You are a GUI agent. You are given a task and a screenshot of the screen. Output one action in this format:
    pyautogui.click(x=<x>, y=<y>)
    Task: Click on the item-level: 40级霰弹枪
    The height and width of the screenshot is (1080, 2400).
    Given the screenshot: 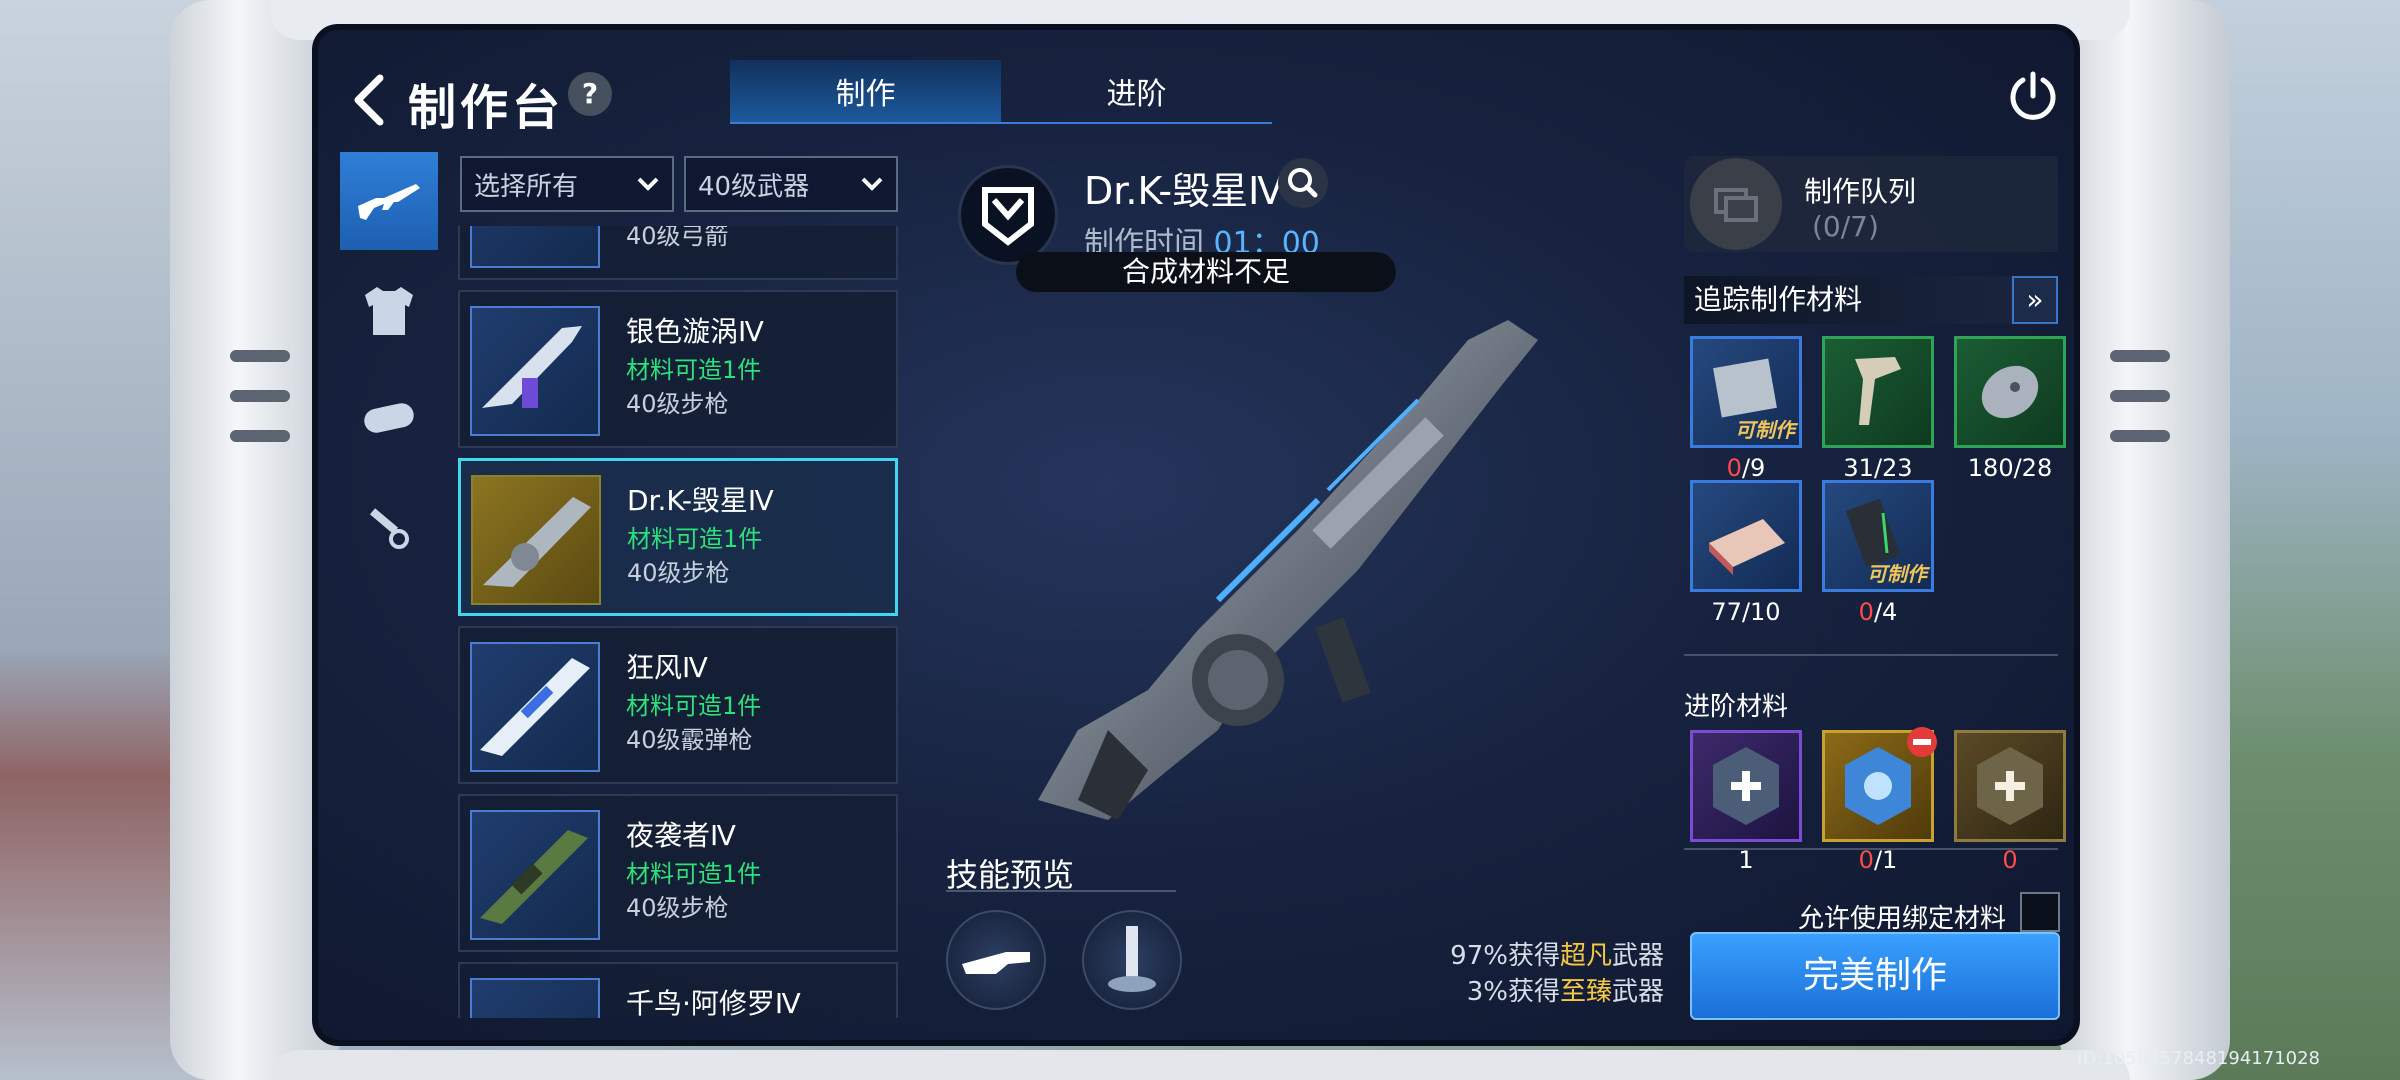 What is the action you would take?
    pyautogui.click(x=689, y=740)
    